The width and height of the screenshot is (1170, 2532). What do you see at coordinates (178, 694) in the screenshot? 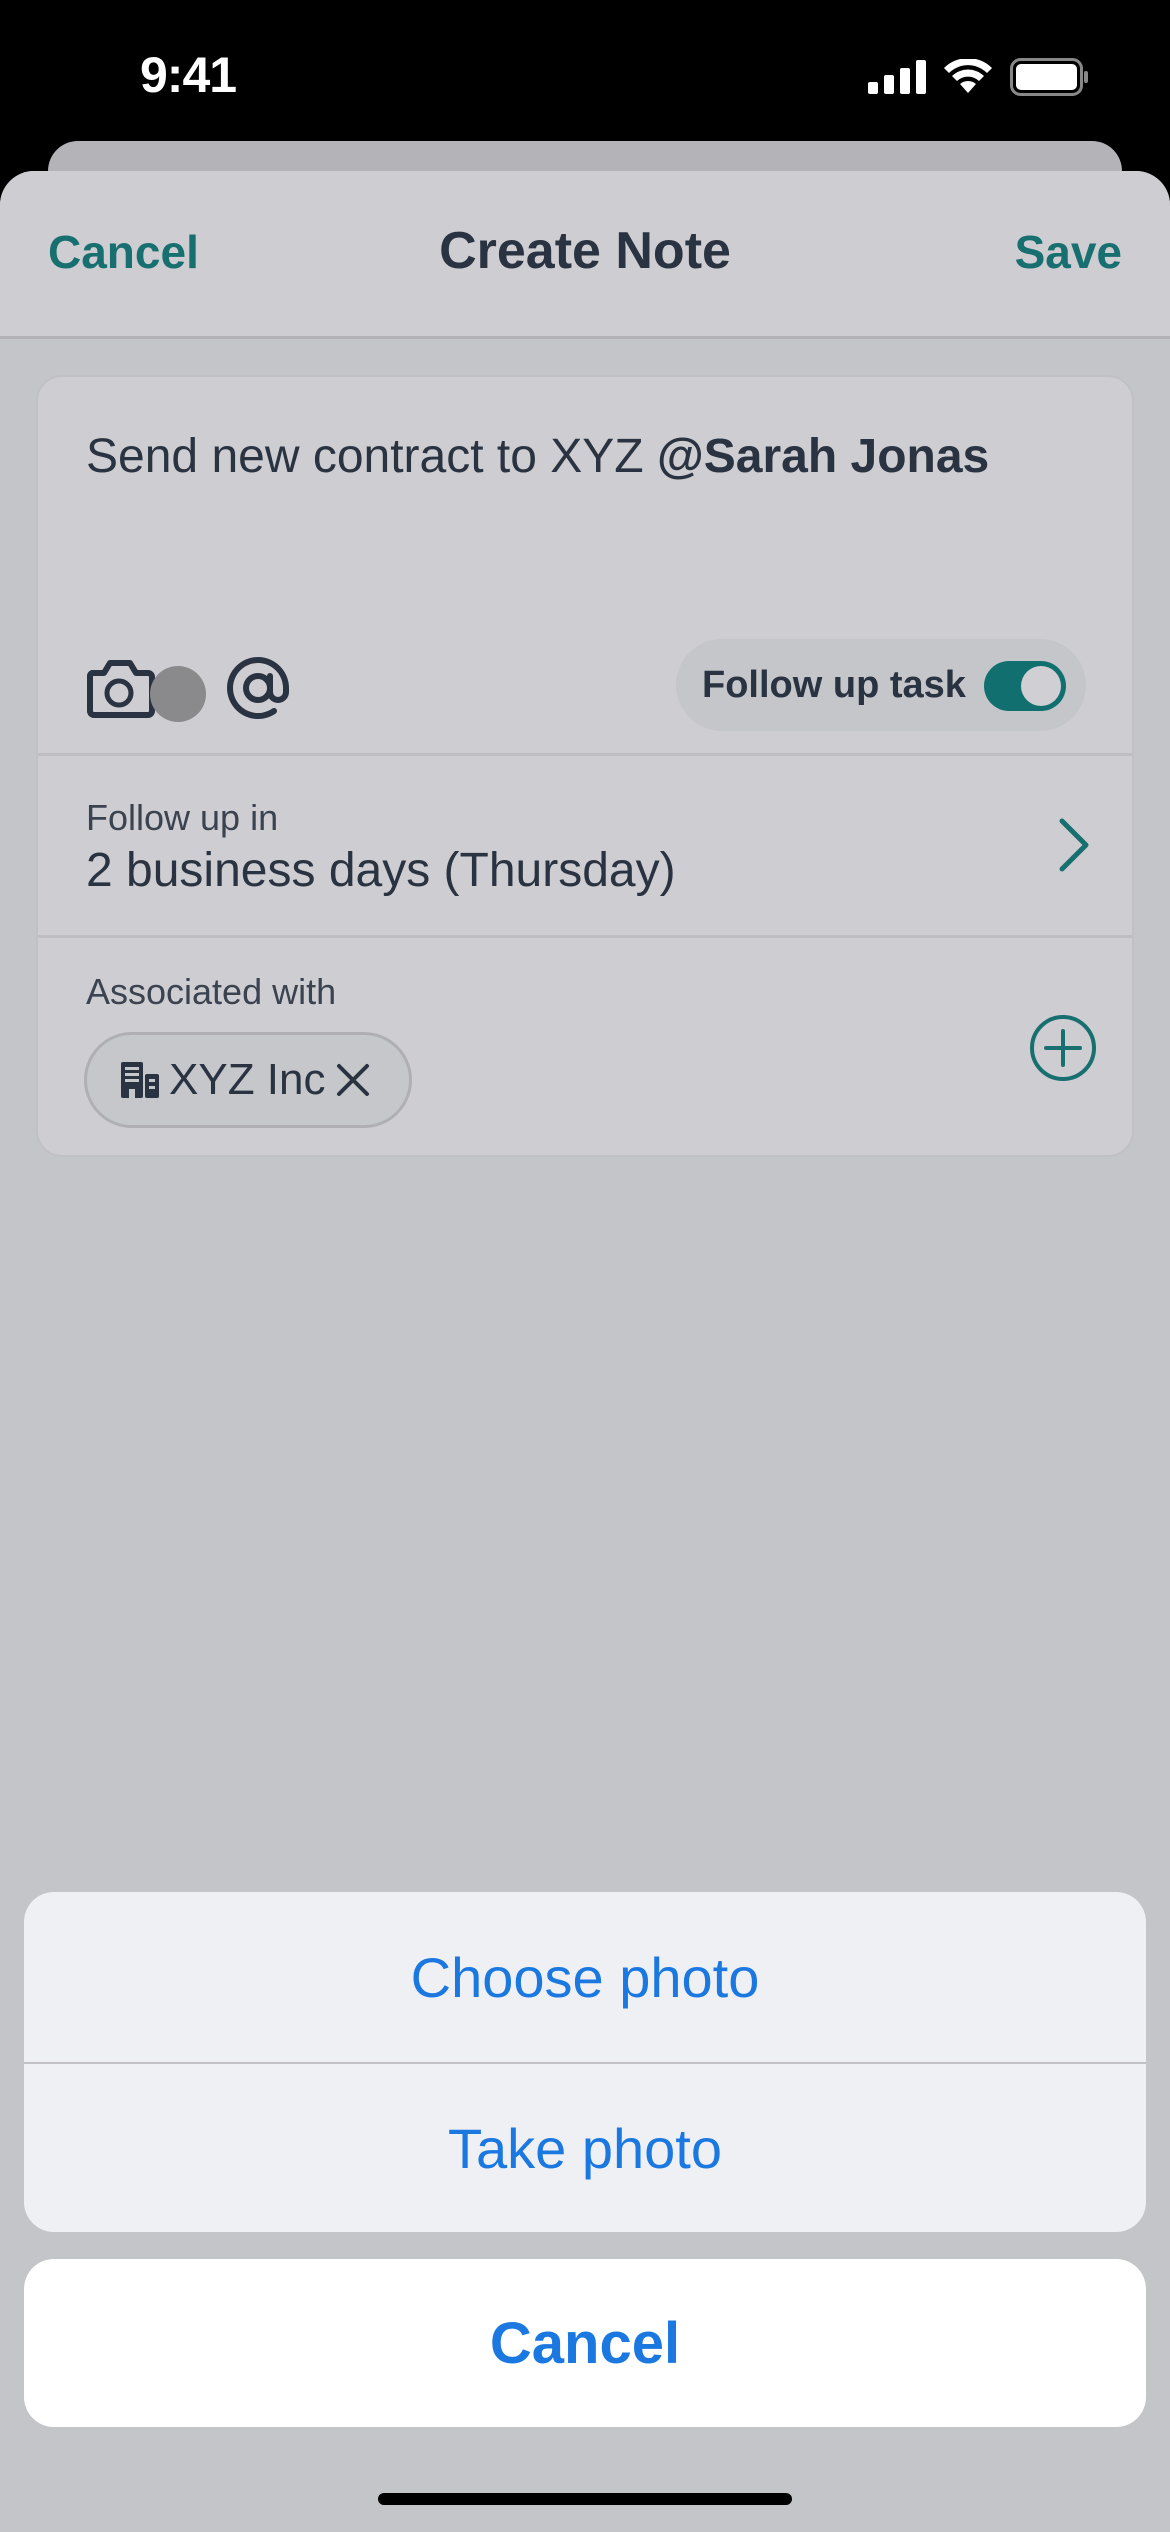
I see `touch-indicator` at bounding box center [178, 694].